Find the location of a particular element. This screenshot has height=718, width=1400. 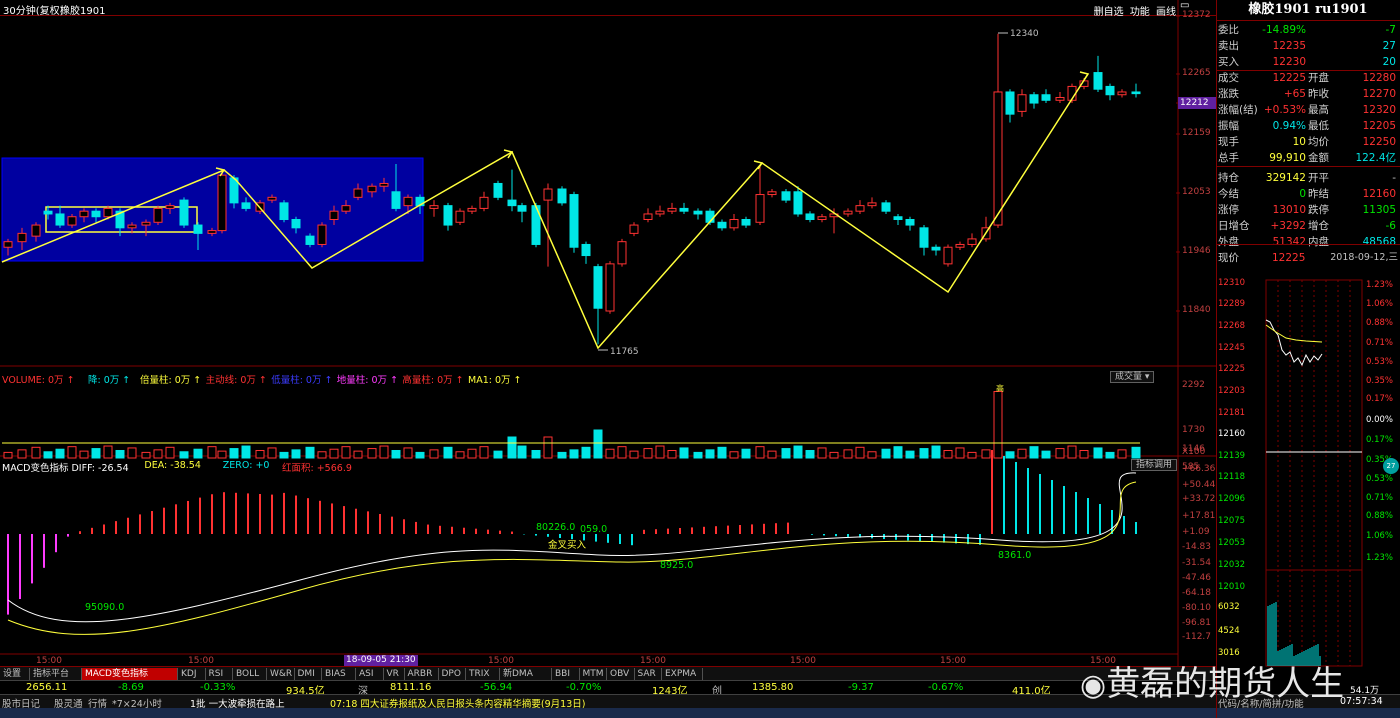

quote-value: 13010 is located at coordinates (1289, 210).